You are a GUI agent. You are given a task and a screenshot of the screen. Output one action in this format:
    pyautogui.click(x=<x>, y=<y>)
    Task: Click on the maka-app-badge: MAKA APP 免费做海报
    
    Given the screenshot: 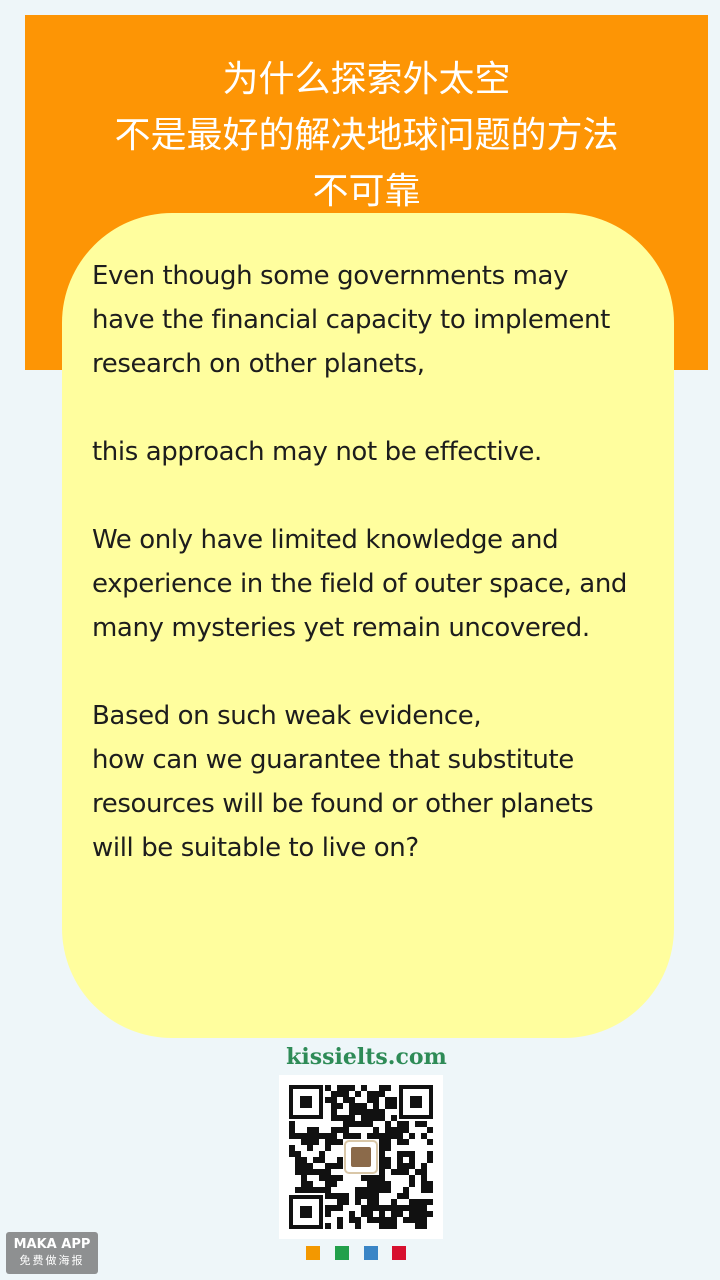 What is the action you would take?
    pyautogui.click(x=52, y=1253)
    